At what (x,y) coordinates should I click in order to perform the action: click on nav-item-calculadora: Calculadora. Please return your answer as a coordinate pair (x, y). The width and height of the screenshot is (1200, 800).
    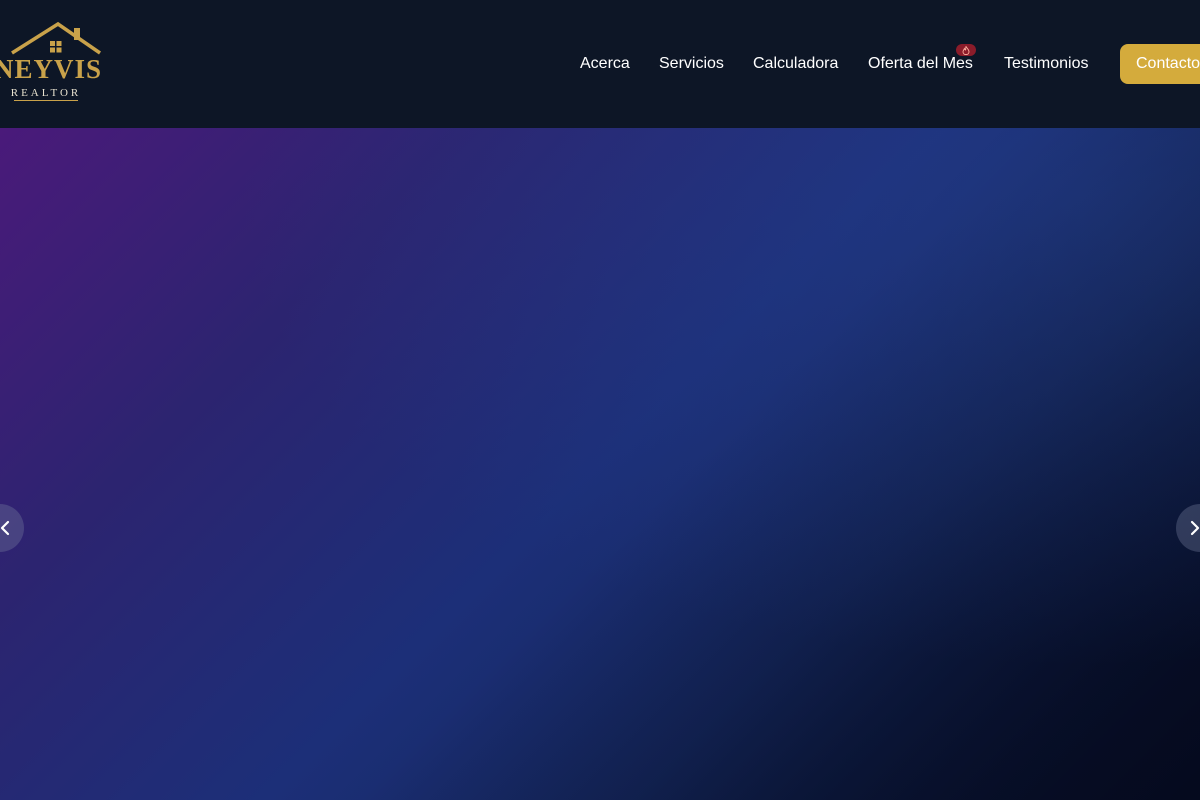
    Looking at the image, I should click on (795, 64).